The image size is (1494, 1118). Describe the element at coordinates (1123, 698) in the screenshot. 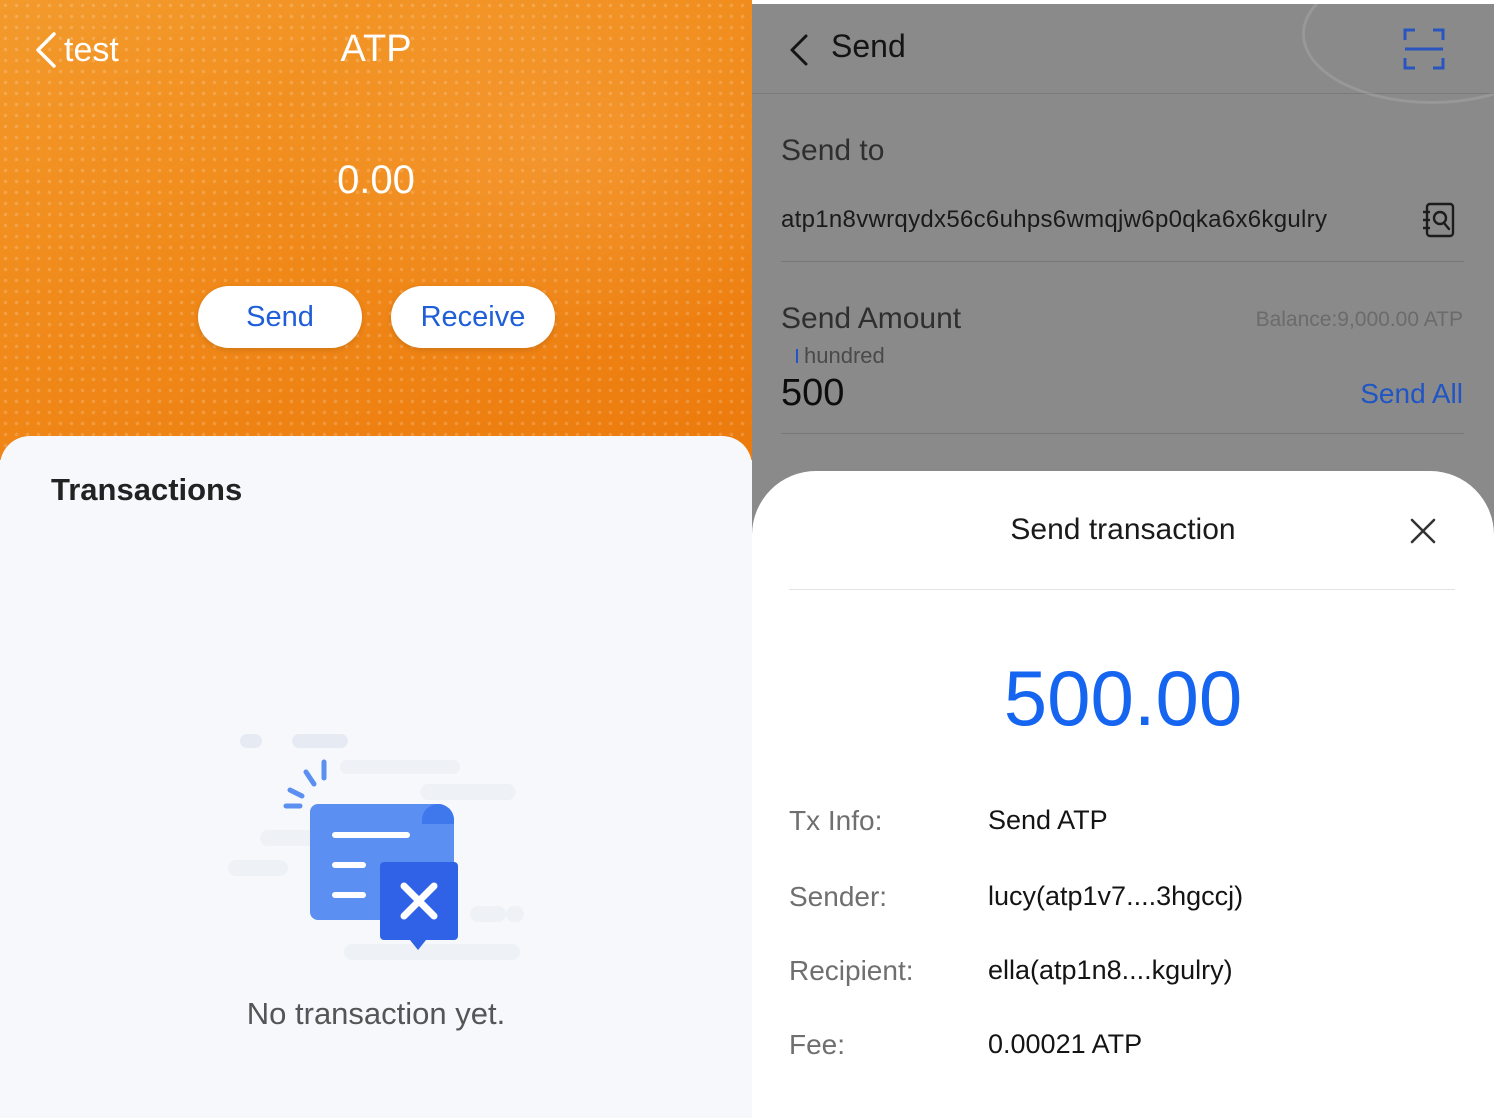

I see `transaction-amount: 500.00` at that location.